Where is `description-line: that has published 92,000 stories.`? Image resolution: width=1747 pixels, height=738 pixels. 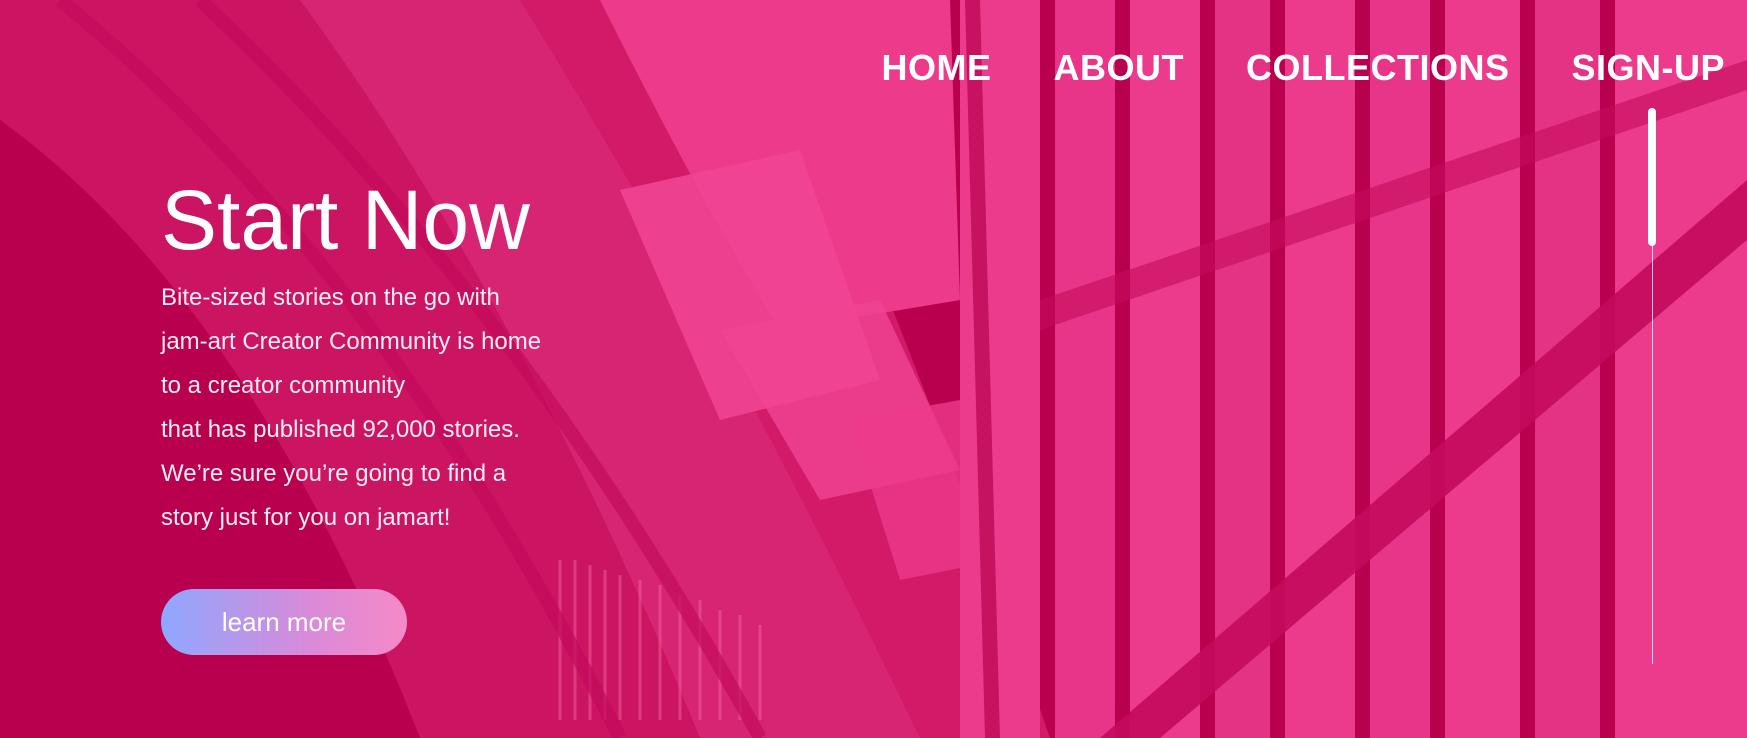
description-line: that has published 92,000 stories. is located at coordinates (340, 429).